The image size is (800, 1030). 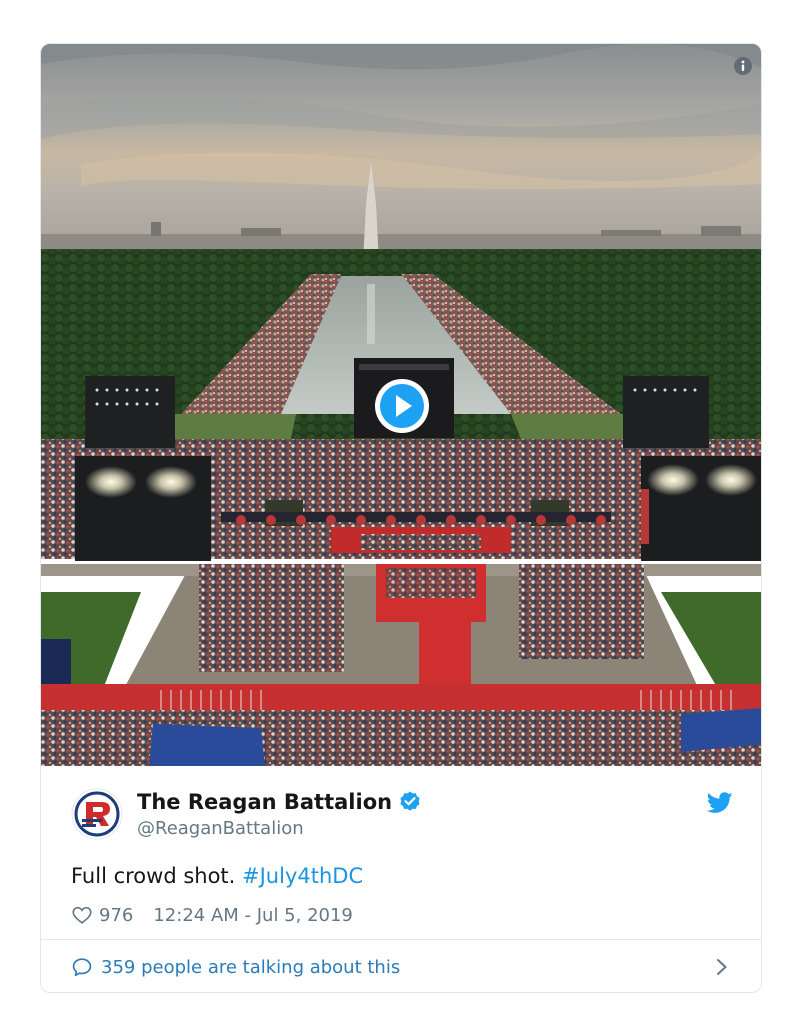 What do you see at coordinates (264, 802) in the screenshot?
I see `display-name: The Reagan Battalion` at bounding box center [264, 802].